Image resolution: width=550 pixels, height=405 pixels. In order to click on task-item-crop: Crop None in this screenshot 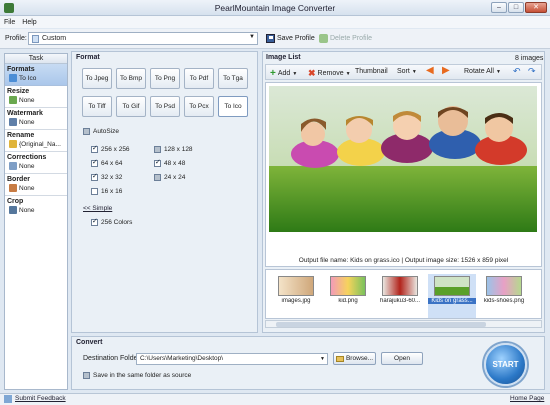, I will do `click(36, 206)`.